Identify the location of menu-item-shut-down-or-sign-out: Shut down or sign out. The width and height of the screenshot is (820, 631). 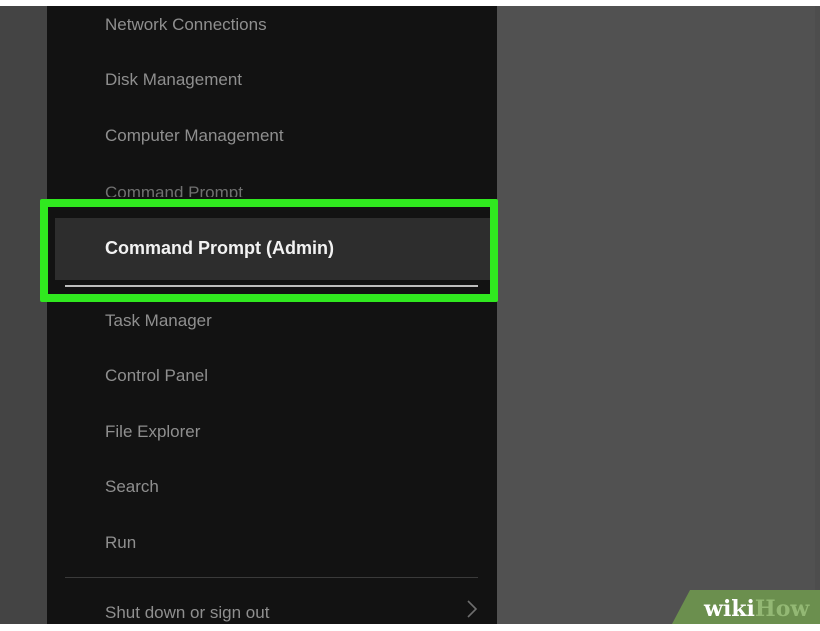
(187, 613).